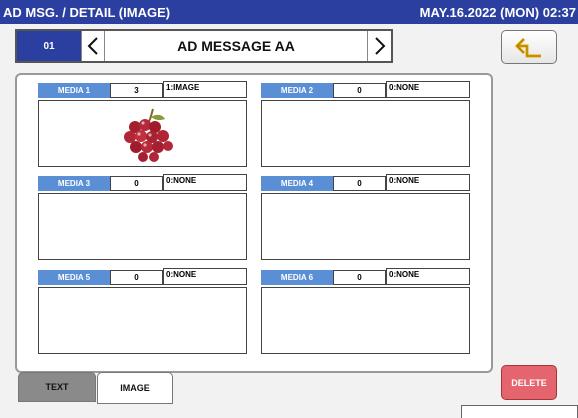 This screenshot has width=578, height=418. I want to click on back-button, so click(529, 47).